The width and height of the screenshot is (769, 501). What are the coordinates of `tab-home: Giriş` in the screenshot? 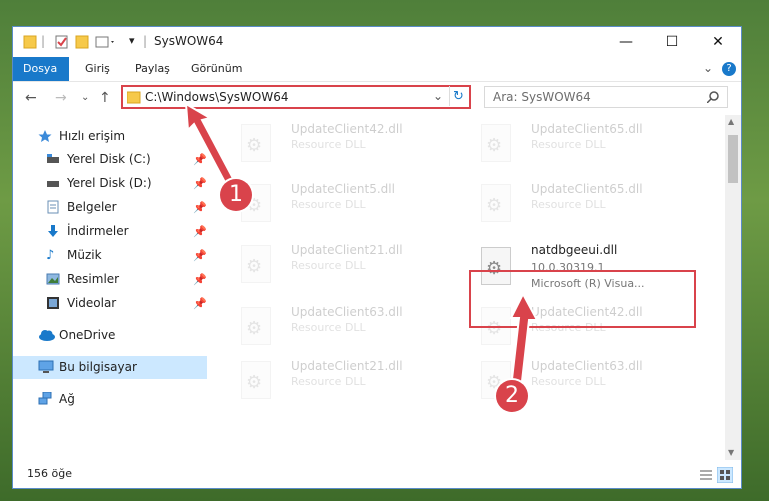 It's located at (97, 69).